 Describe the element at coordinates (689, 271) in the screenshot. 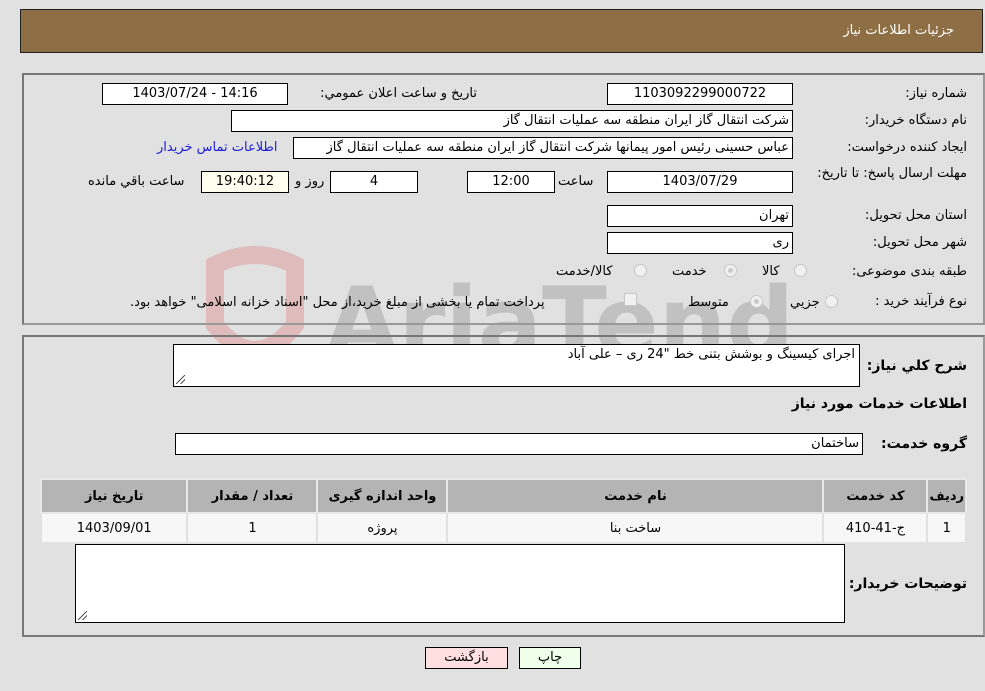

I see `category-option-service: خدمت` at that location.